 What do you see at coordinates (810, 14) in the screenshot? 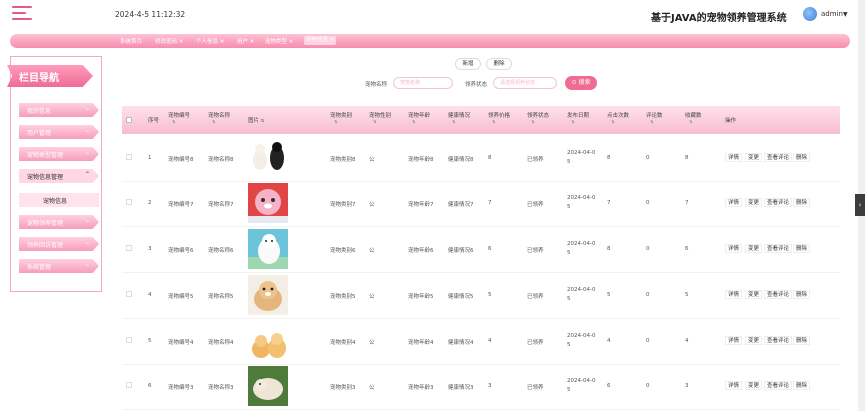
I see `user-avatar` at bounding box center [810, 14].